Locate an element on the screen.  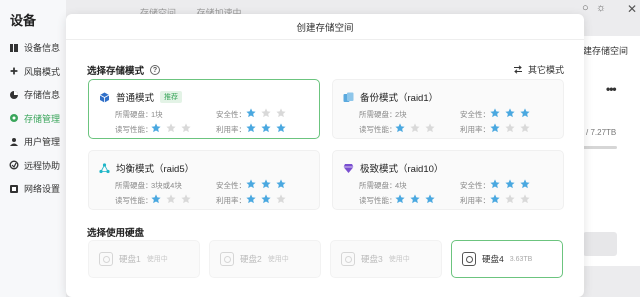
mode-title: 普通模式 推荐 is located at coordinates (140, 97).